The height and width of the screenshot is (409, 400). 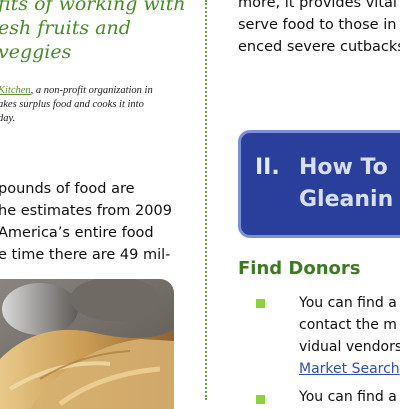 What do you see at coordinates (317, 5) in the screenshot?
I see `body-line: more, it provides vital` at bounding box center [317, 5].